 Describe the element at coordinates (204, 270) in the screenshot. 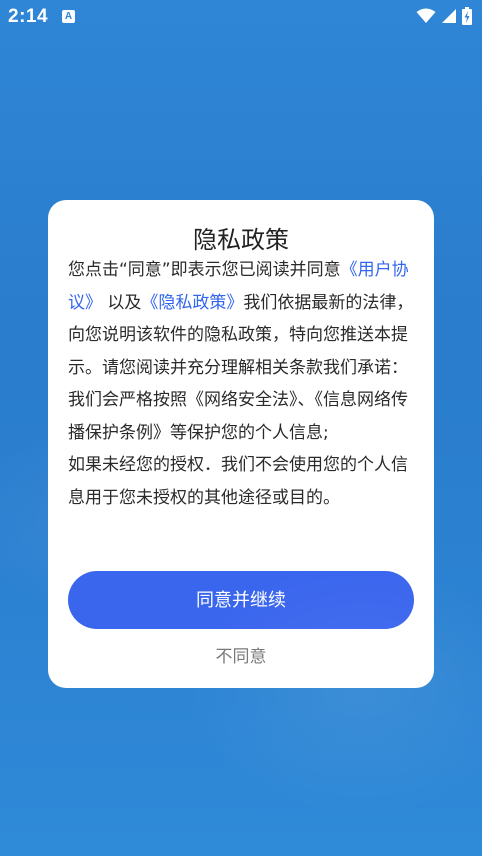

I see `intro-text-a: 您点击“同意”即表示您已阅读并同意` at that location.